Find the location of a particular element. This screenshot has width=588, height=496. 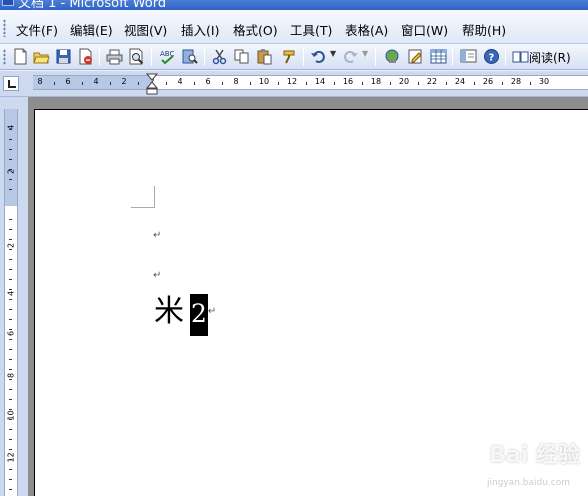

menu-help: 帮助(H) is located at coordinates (484, 29).